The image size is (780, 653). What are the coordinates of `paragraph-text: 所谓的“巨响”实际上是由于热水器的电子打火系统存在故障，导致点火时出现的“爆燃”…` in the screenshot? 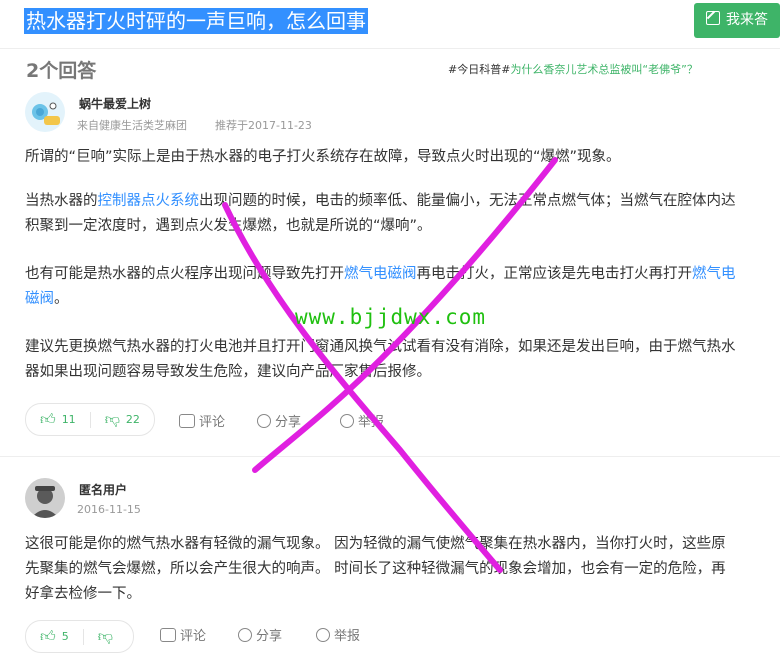 It's located at (323, 157).